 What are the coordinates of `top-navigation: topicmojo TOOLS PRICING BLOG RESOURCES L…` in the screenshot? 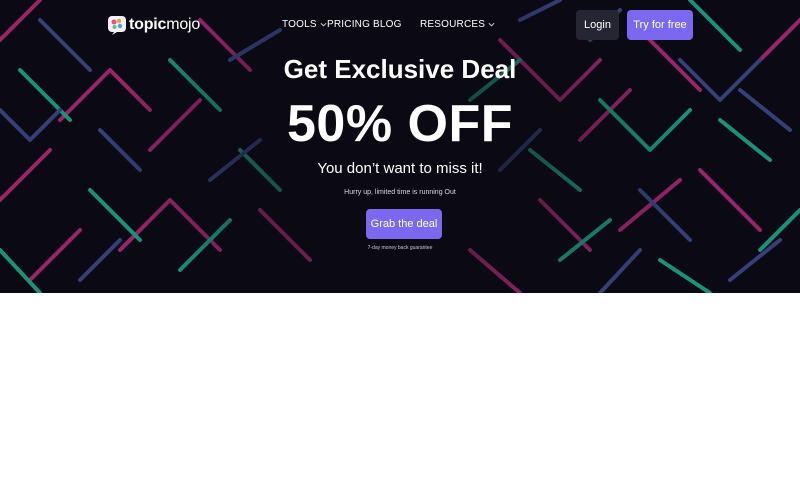 It's located at (400, 25).